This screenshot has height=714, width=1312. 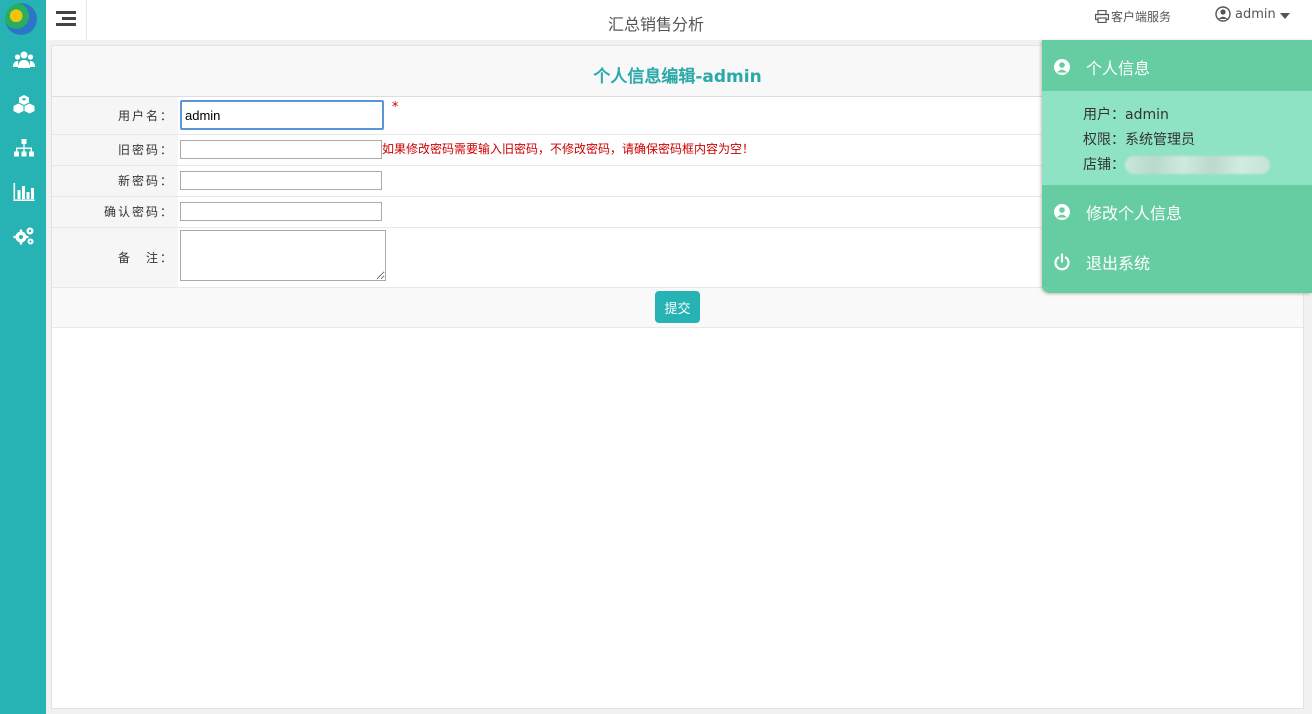 I want to click on user-menu-label: admin, so click(x=1255, y=14).